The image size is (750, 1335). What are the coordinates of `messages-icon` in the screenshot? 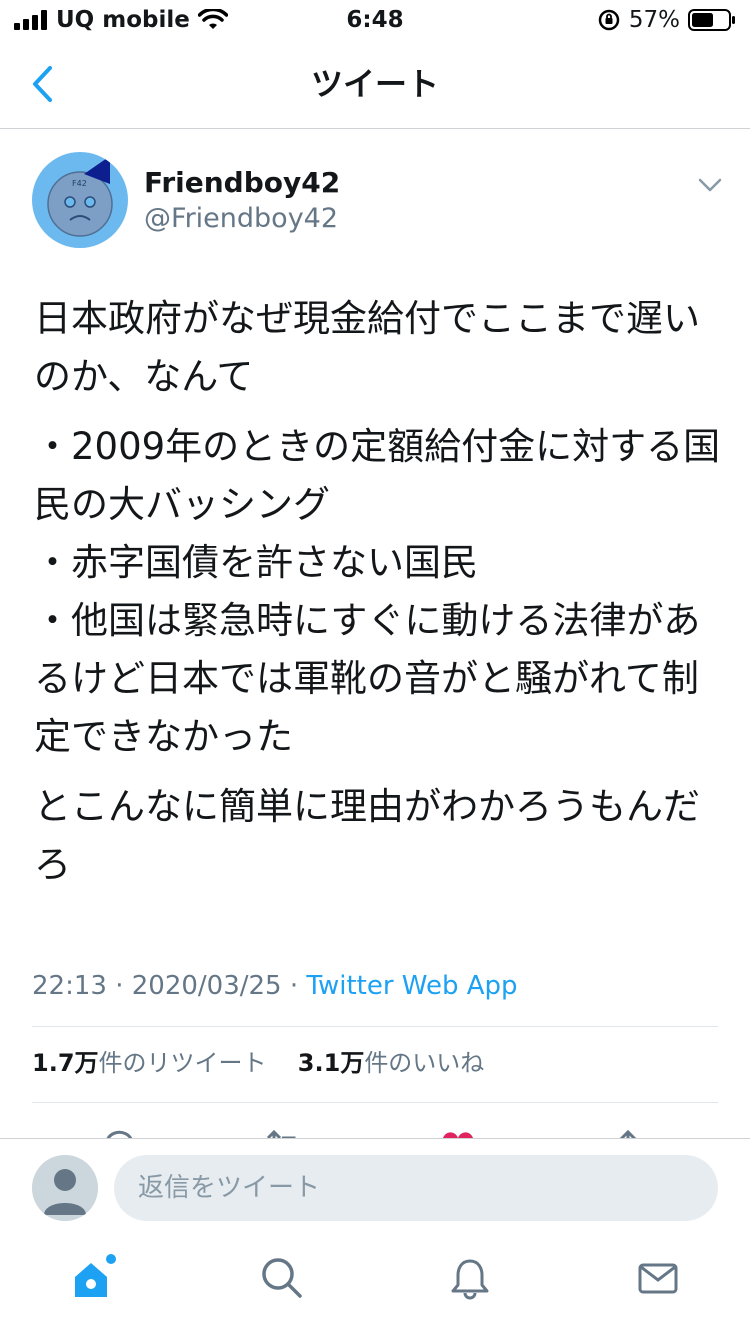 It's located at (658, 1278).